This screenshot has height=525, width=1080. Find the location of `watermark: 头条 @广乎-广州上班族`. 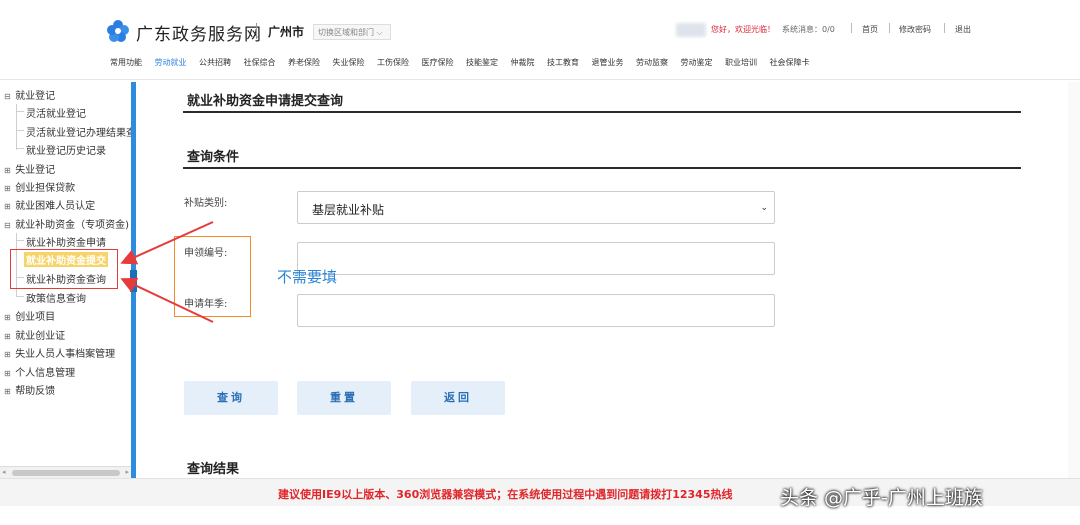

watermark: 头条 @广乎-广州上班族 is located at coordinates (881, 498).